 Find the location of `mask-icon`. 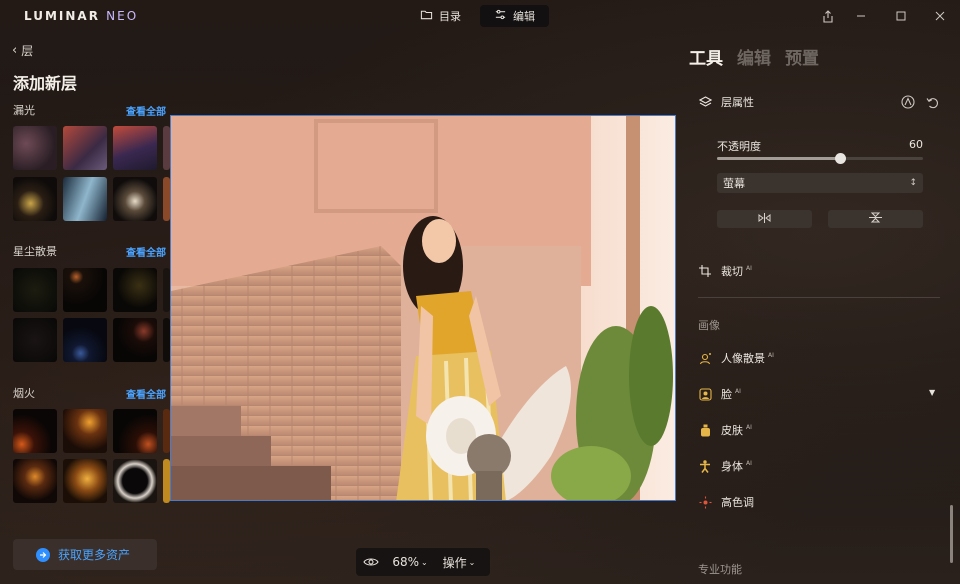

mask-icon is located at coordinates (908, 103).